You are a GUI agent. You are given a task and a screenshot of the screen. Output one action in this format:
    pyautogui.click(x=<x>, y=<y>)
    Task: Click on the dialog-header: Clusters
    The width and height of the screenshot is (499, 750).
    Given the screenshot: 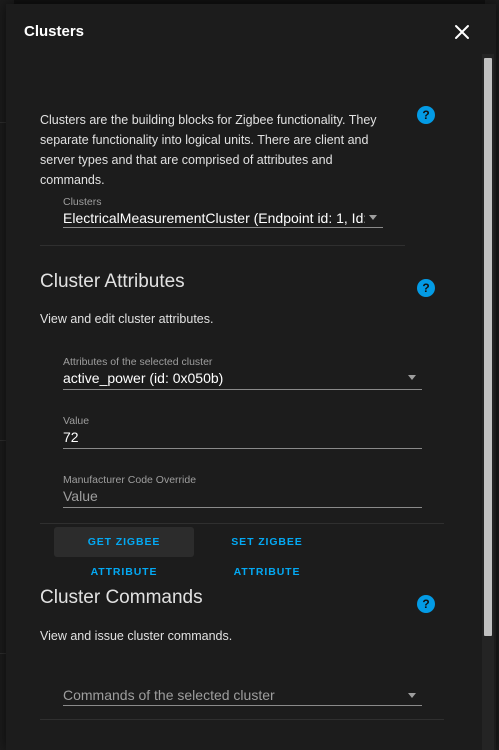 What is the action you would take?
    pyautogui.click(x=251, y=32)
    